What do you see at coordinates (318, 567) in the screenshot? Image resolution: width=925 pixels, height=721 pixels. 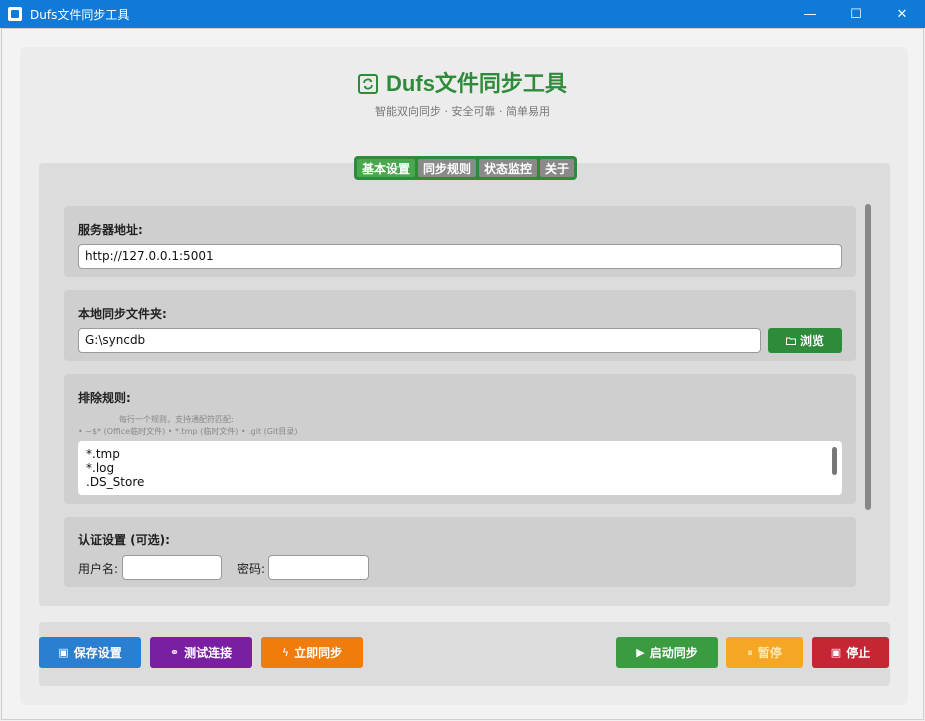 I see `password-input` at bounding box center [318, 567].